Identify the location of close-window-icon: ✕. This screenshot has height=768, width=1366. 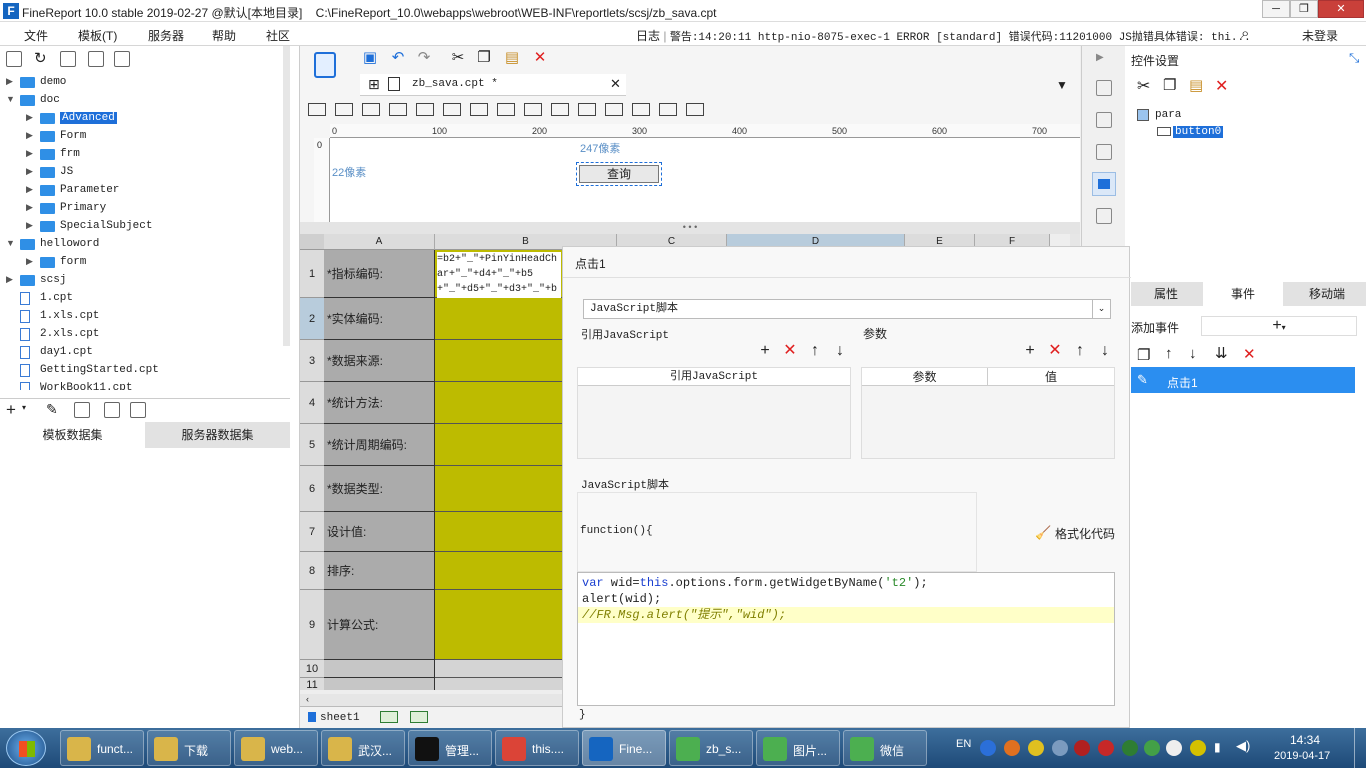
(1341, 9).